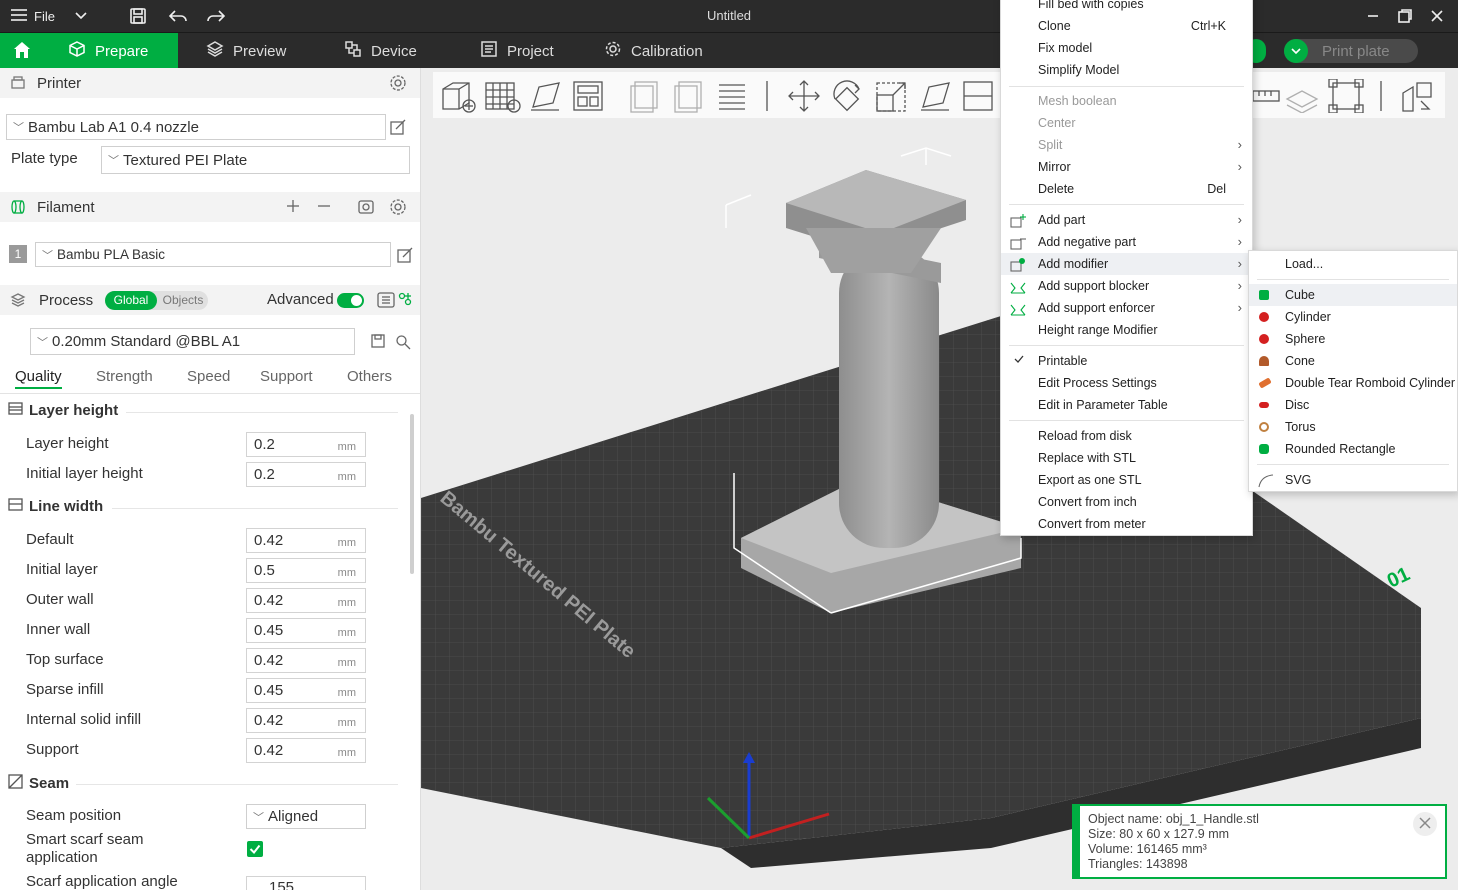  Describe the element at coordinates (1126, 145) in the screenshot. I see `menu-item-split: Split ›` at that location.